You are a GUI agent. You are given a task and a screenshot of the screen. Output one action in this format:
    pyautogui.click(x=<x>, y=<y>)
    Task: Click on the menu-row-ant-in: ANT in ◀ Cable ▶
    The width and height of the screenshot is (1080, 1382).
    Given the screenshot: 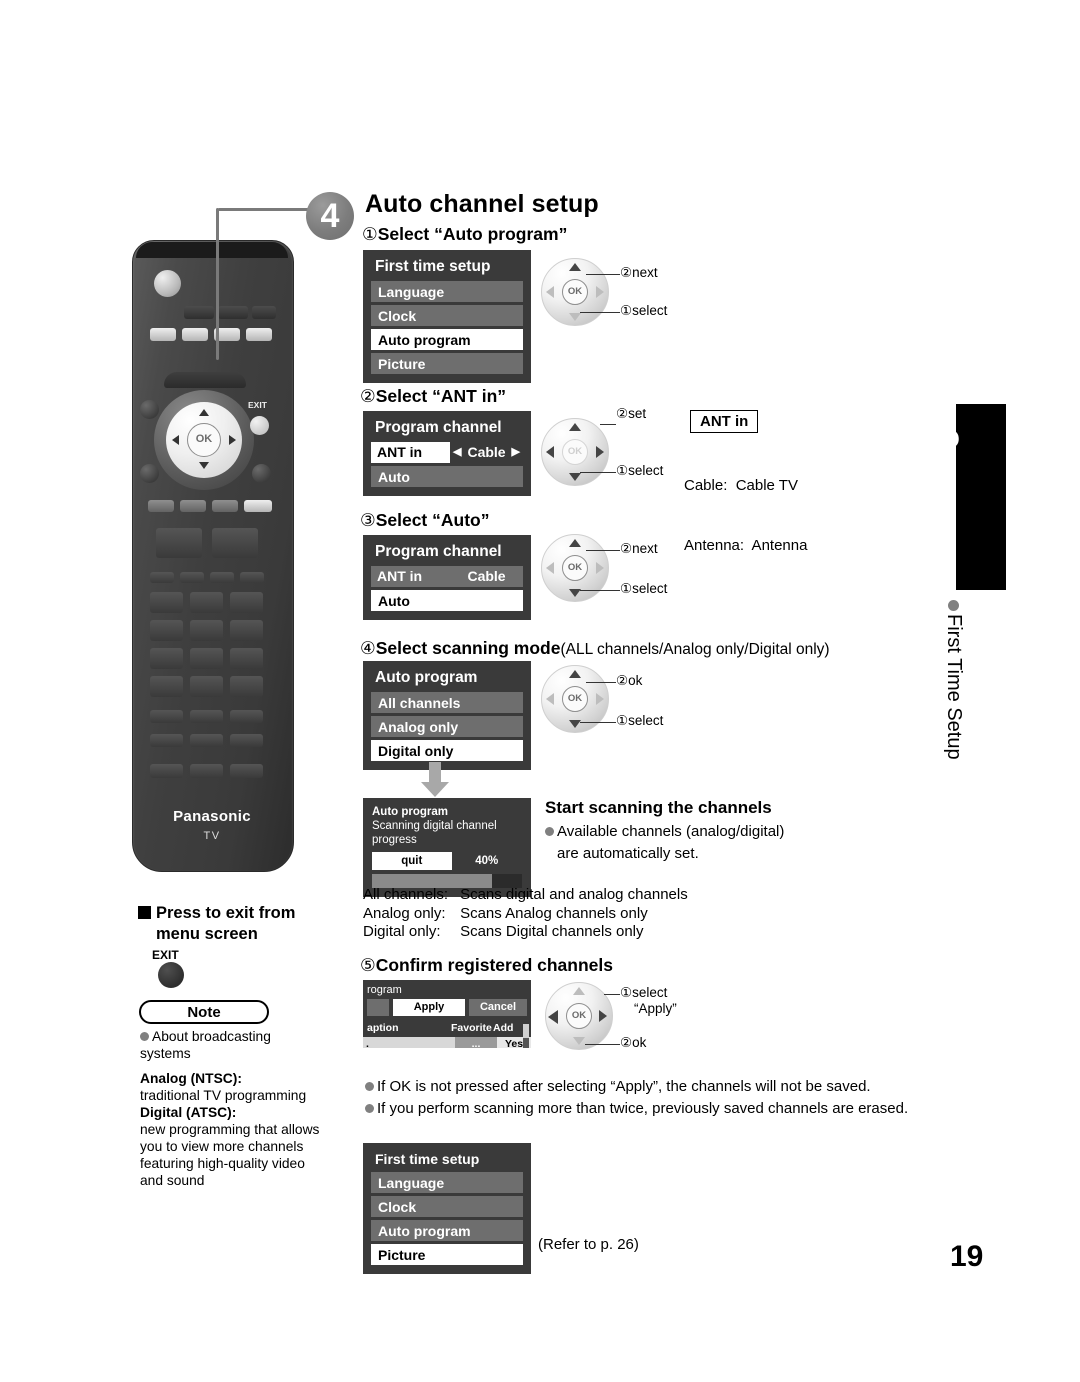 What is the action you would take?
    pyautogui.click(x=447, y=452)
    